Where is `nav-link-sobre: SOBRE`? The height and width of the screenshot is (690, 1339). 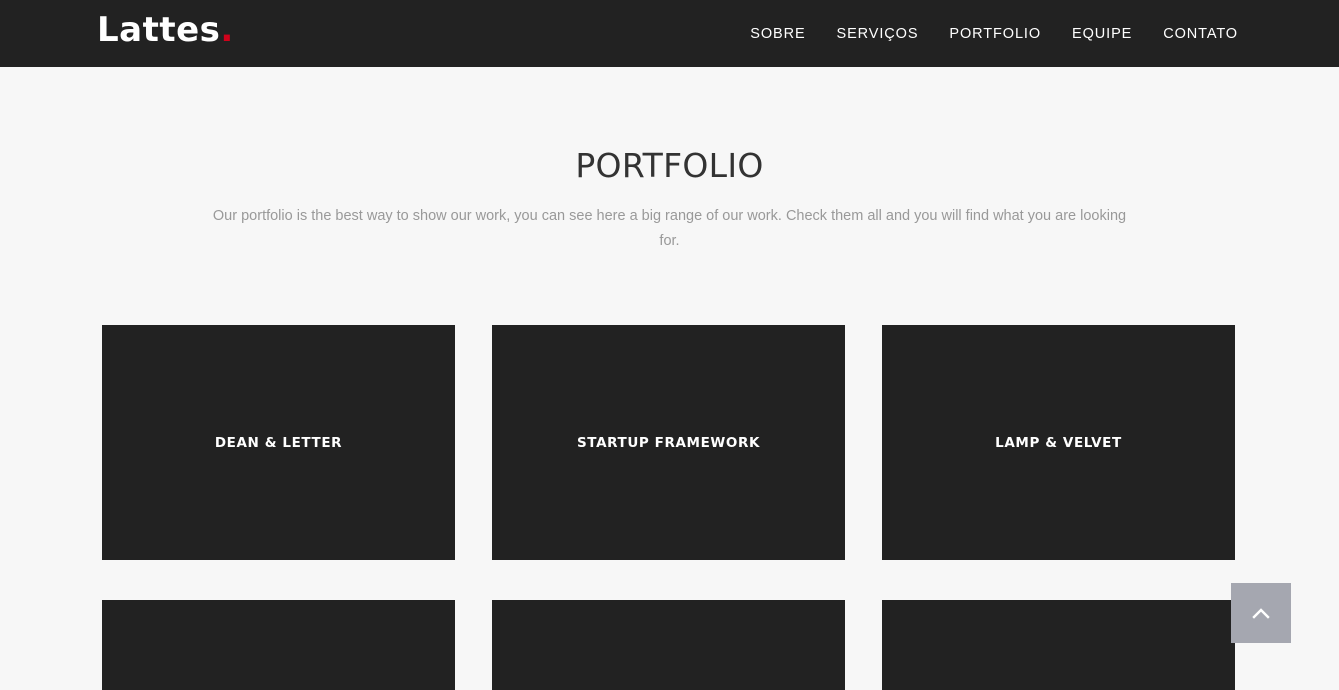
nav-link-sobre: SOBRE is located at coordinates (777, 34).